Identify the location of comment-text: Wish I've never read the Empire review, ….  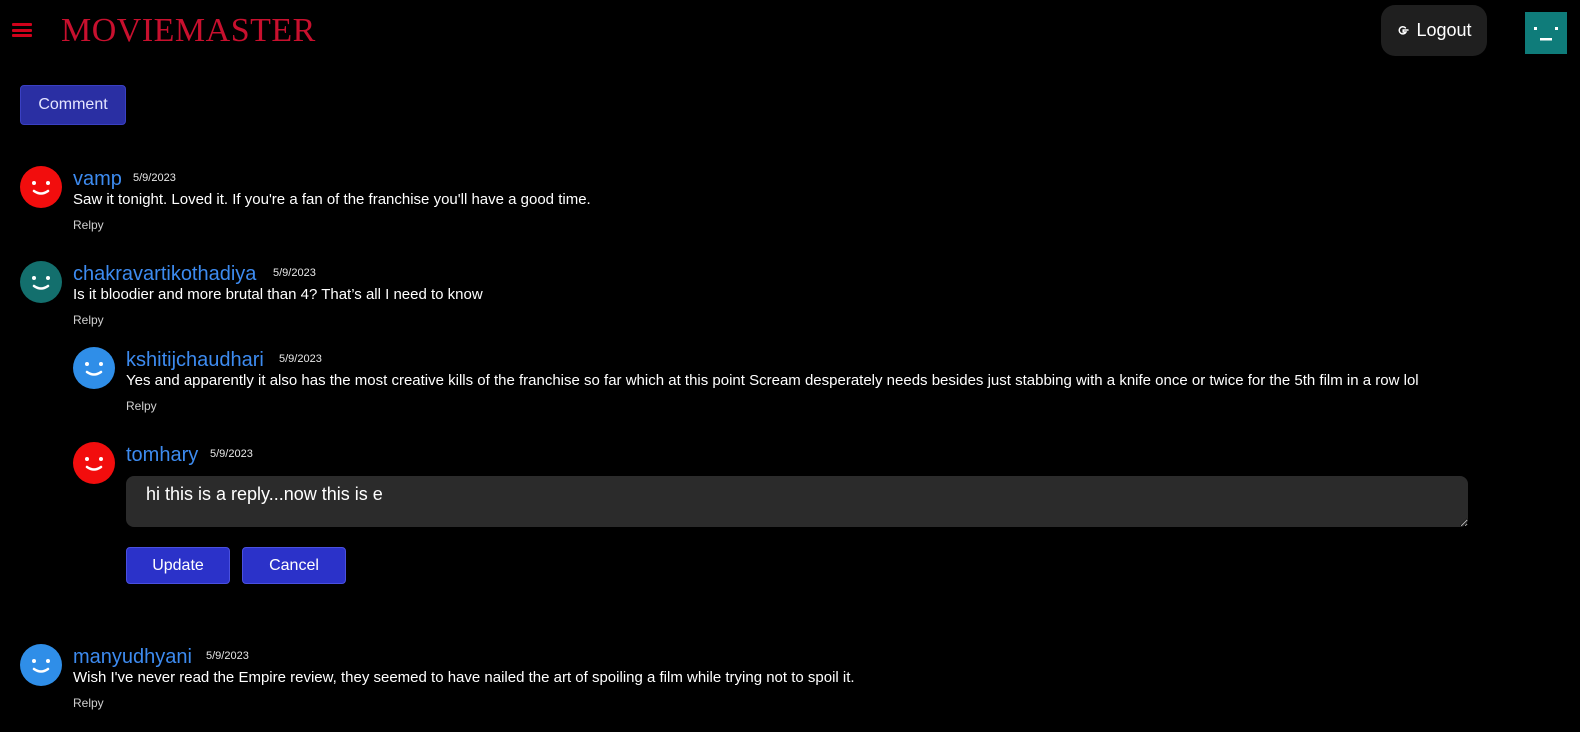
(464, 677).